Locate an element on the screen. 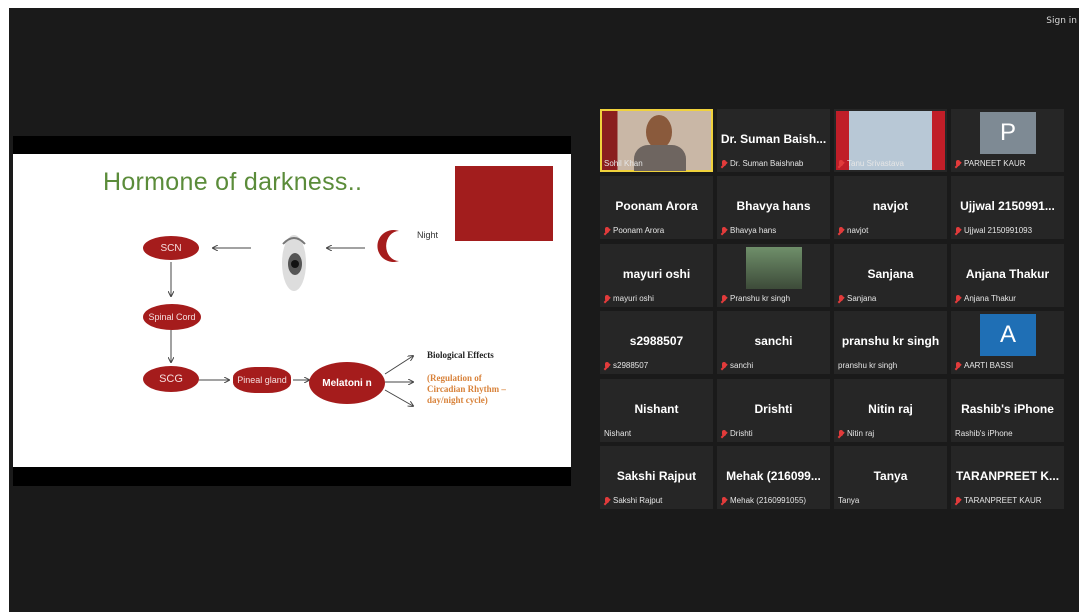 The image size is (1079, 612). participant-name-label: Ujjwal 2150991093 is located at coordinates (993, 230).